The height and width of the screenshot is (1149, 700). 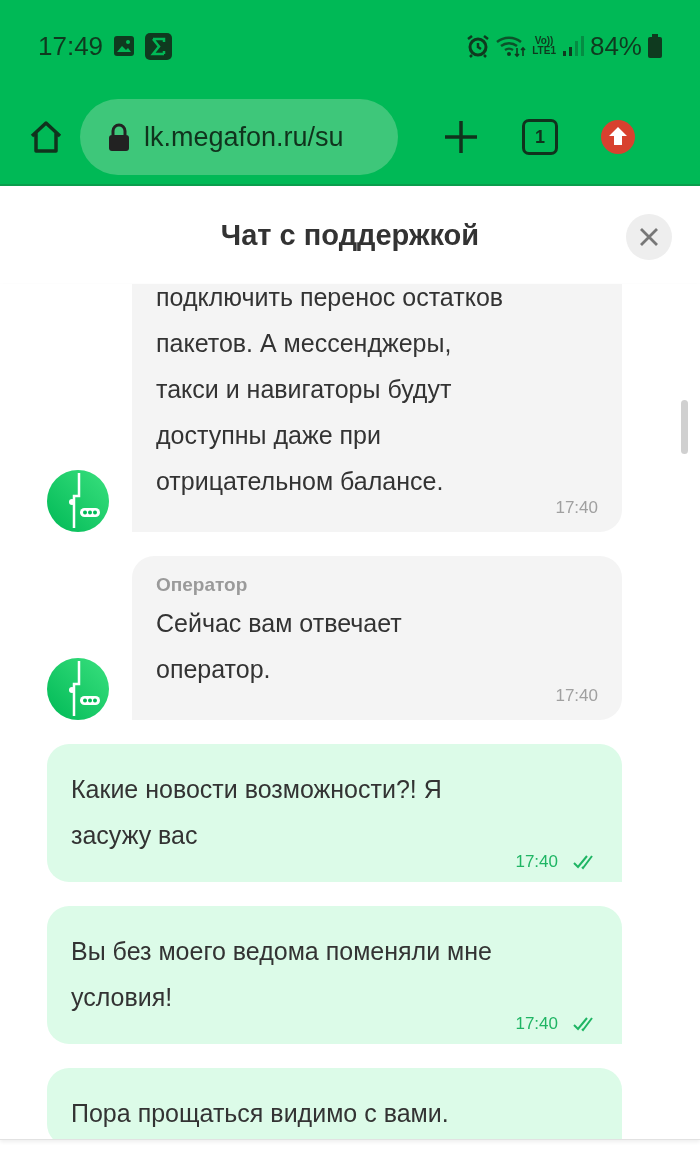 What do you see at coordinates (330, 389) in the screenshot?
I see `message-text: подключить перенос остатков пакетов. А мессенджеры, такси и навигаторы будут доступны даже при отрицательном балансе.` at bounding box center [330, 389].